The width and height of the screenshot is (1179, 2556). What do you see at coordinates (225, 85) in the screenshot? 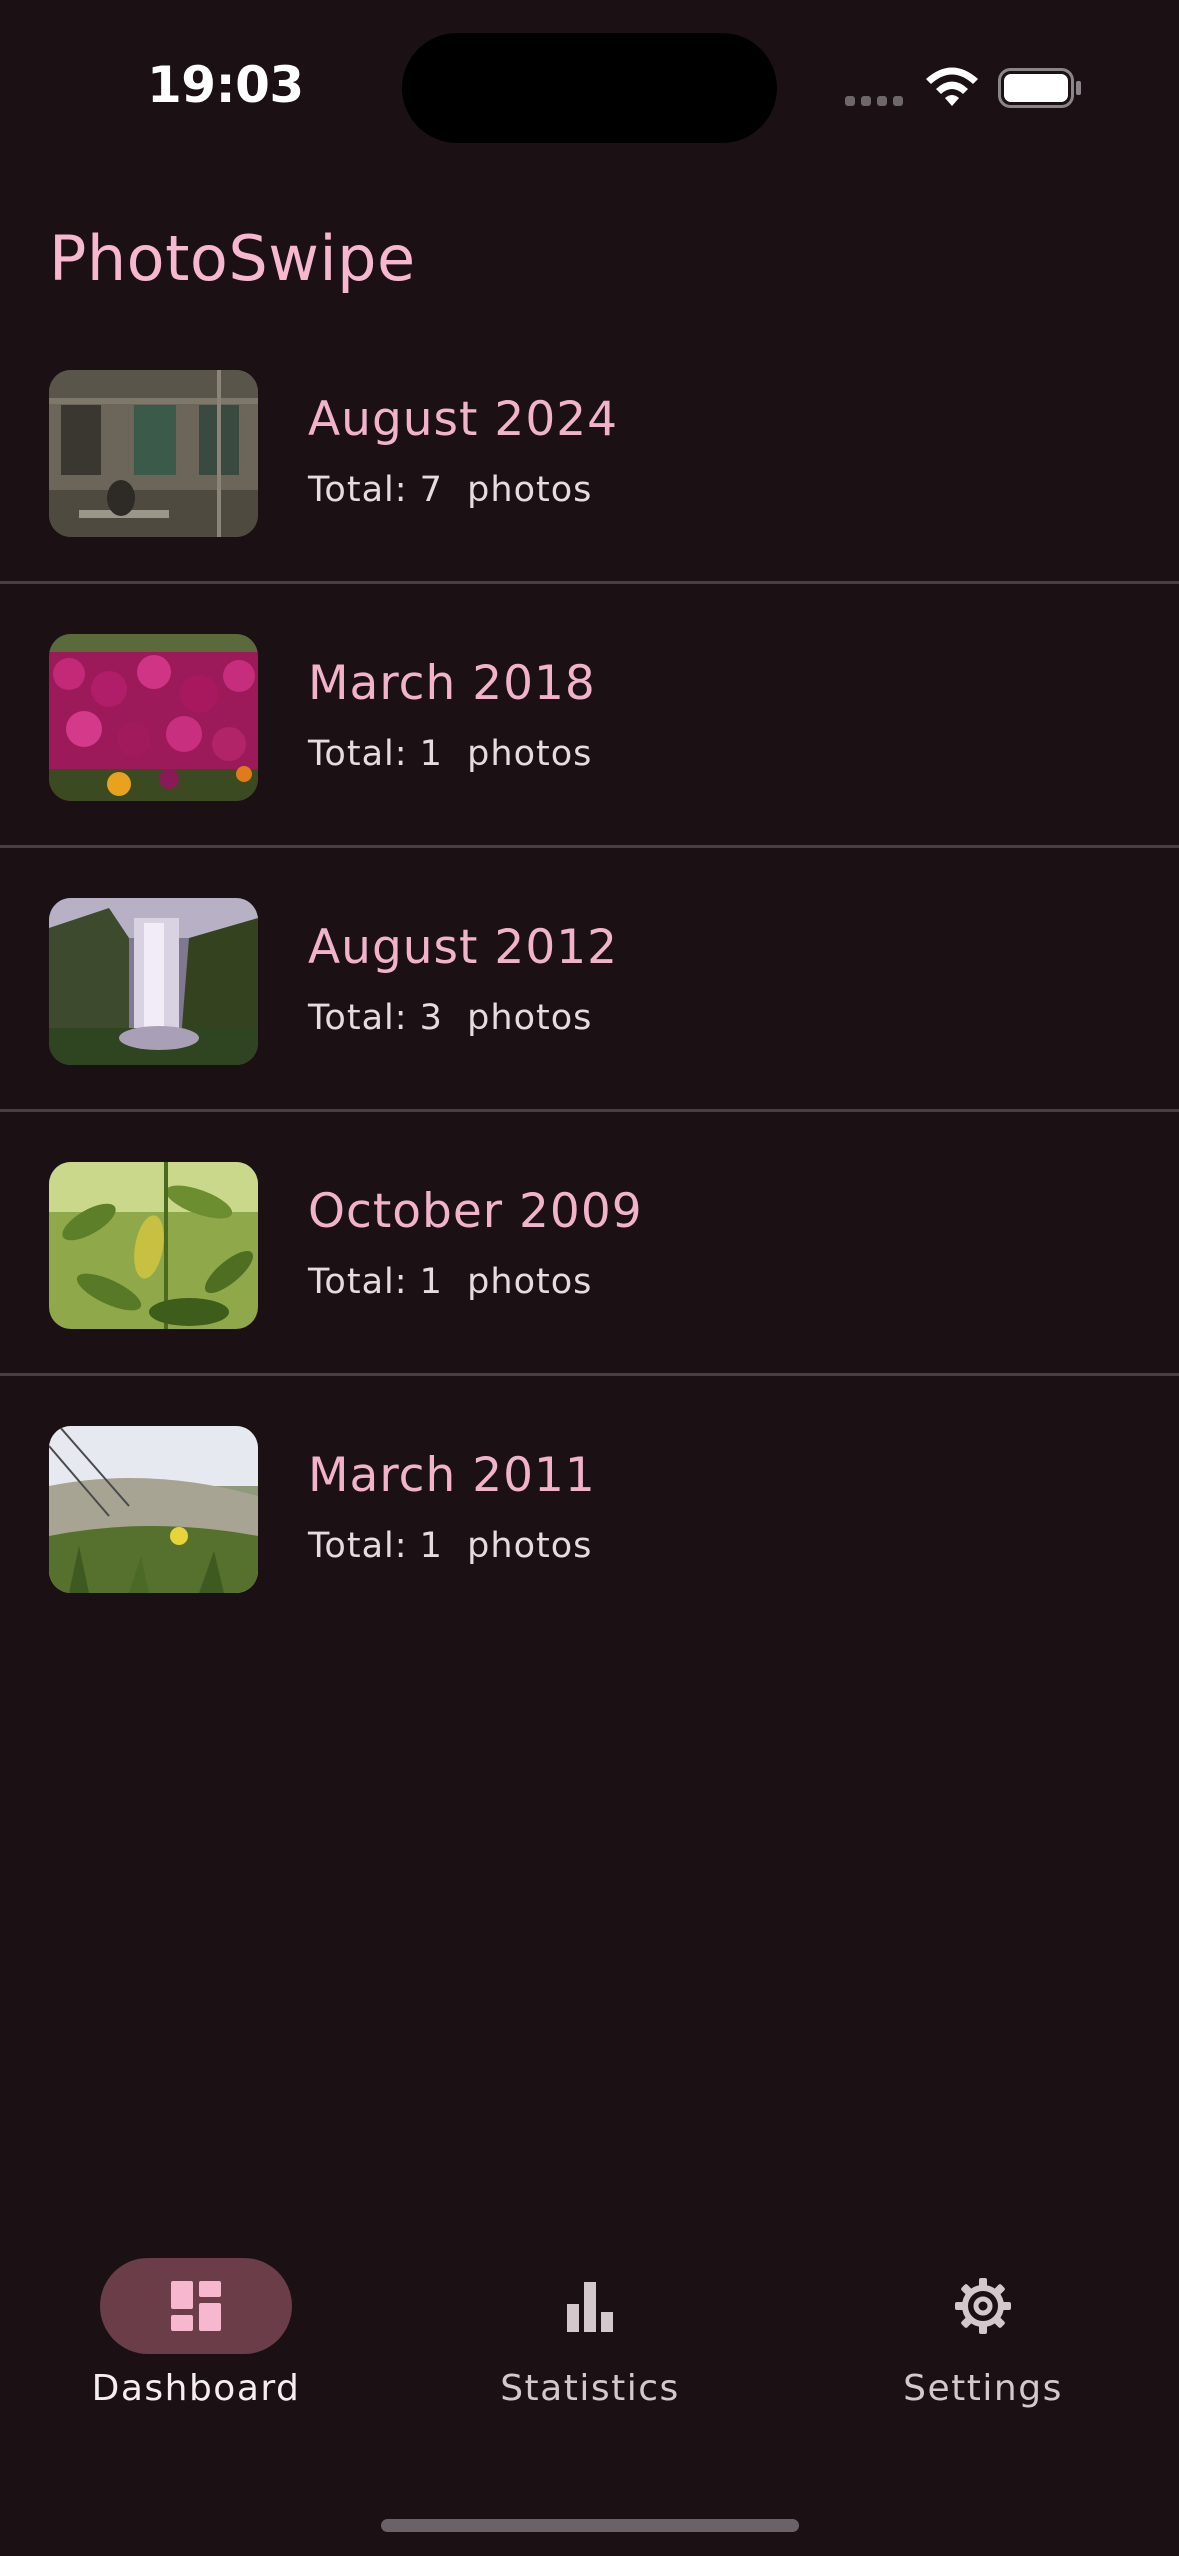
I see `status-time: 19:03` at bounding box center [225, 85].